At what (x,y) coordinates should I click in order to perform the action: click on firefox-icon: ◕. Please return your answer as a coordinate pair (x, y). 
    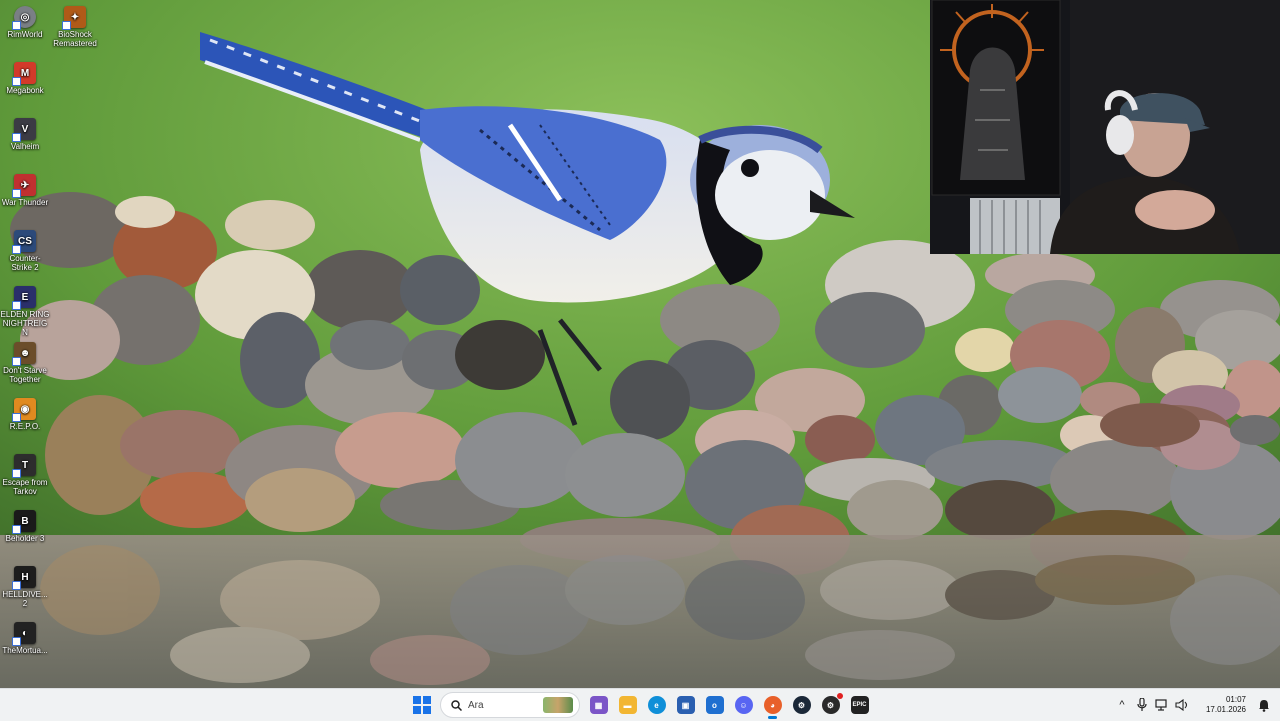
    Looking at the image, I should click on (772, 705).